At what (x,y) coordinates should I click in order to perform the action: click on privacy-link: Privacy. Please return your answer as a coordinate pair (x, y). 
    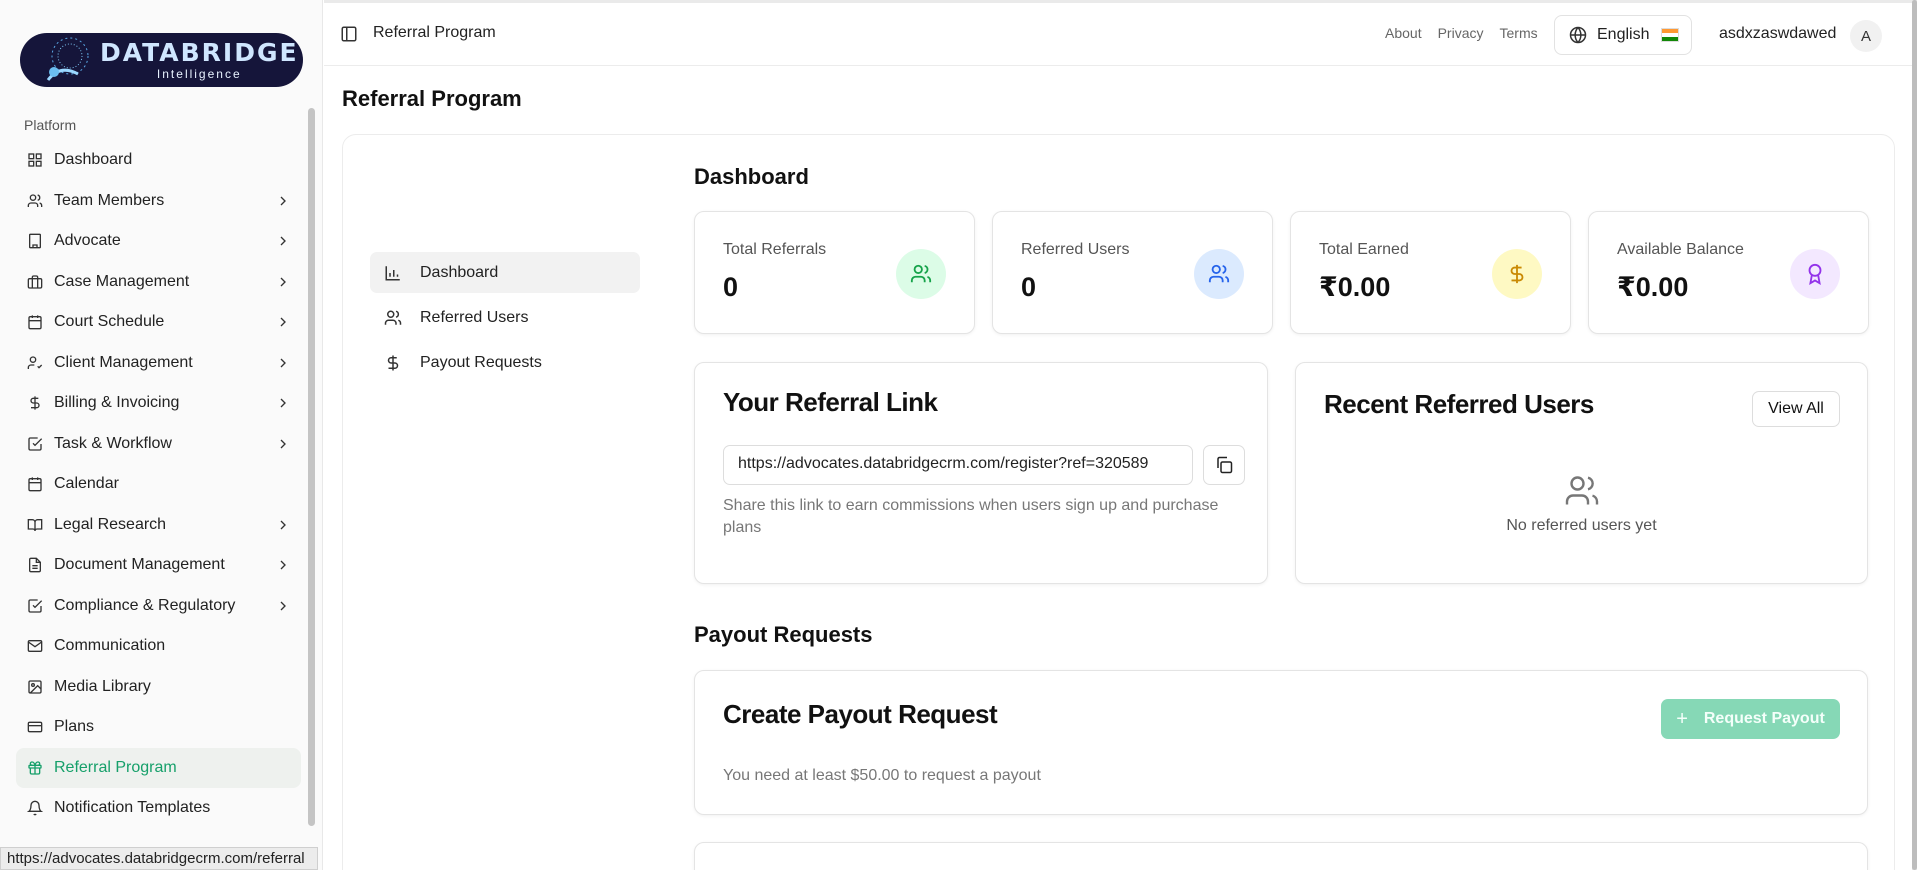
    Looking at the image, I should click on (1461, 33).